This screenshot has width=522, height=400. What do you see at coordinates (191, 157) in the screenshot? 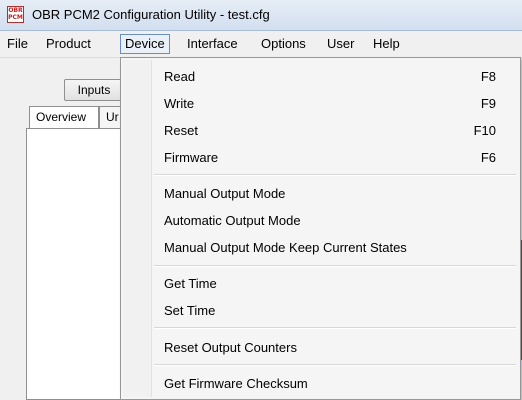
I see `menu-item-label: Firmware` at bounding box center [191, 157].